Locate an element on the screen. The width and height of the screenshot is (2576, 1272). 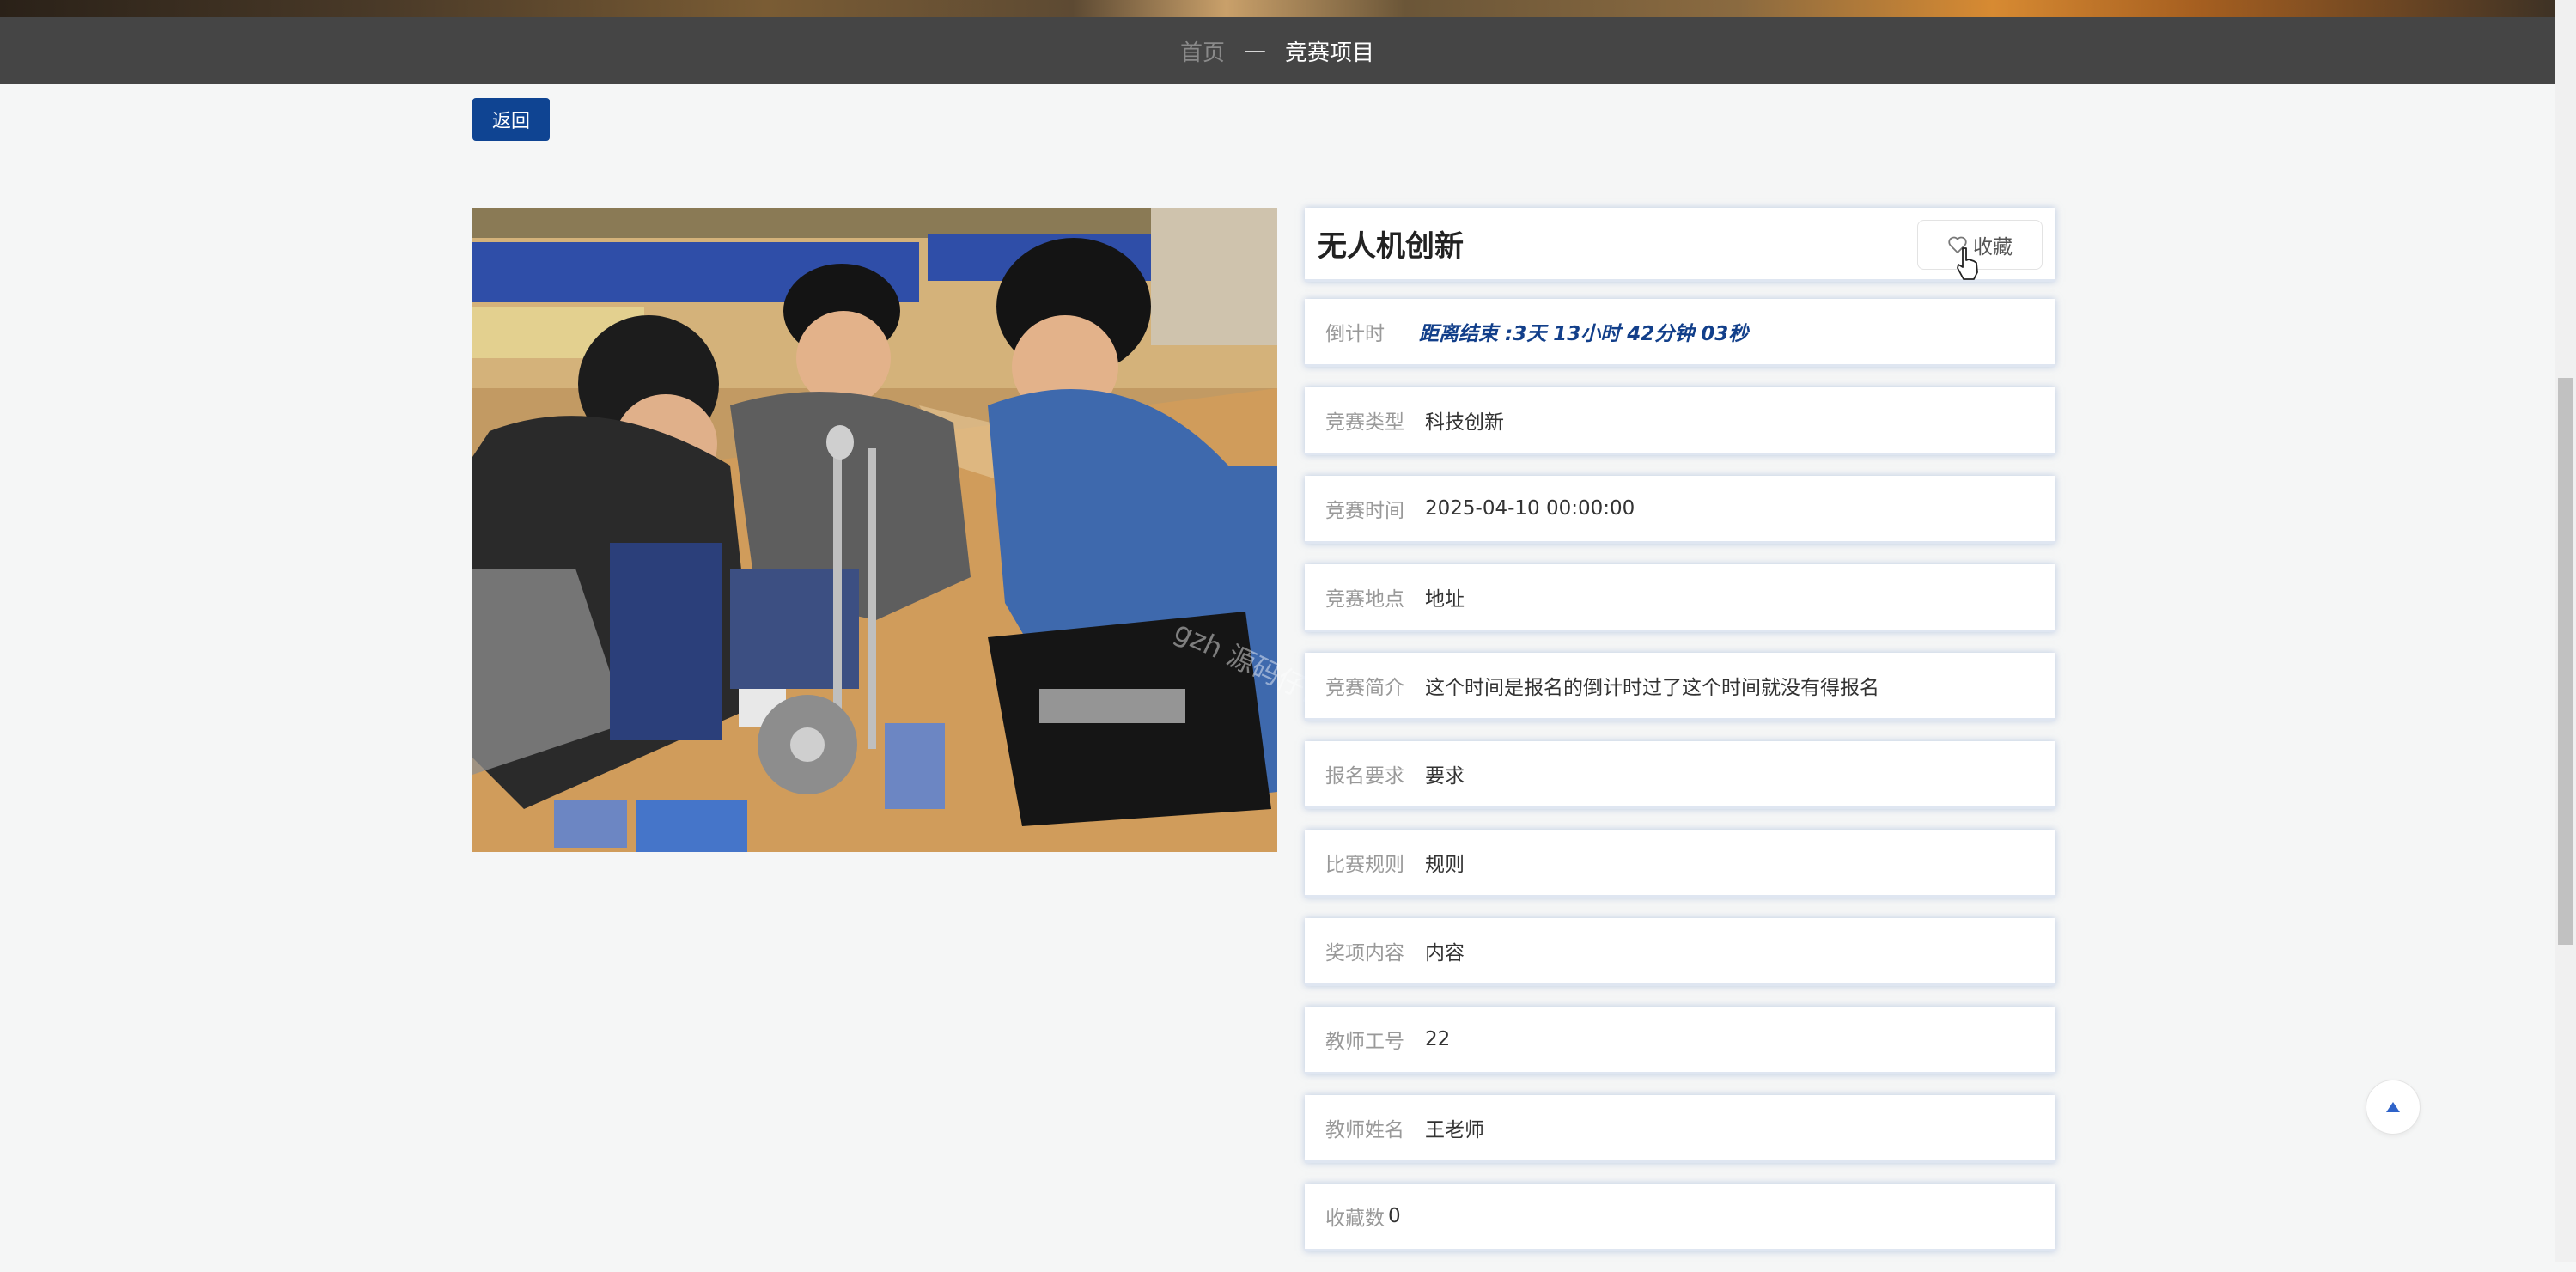
field-value: 22 is located at coordinates (1438, 1039).